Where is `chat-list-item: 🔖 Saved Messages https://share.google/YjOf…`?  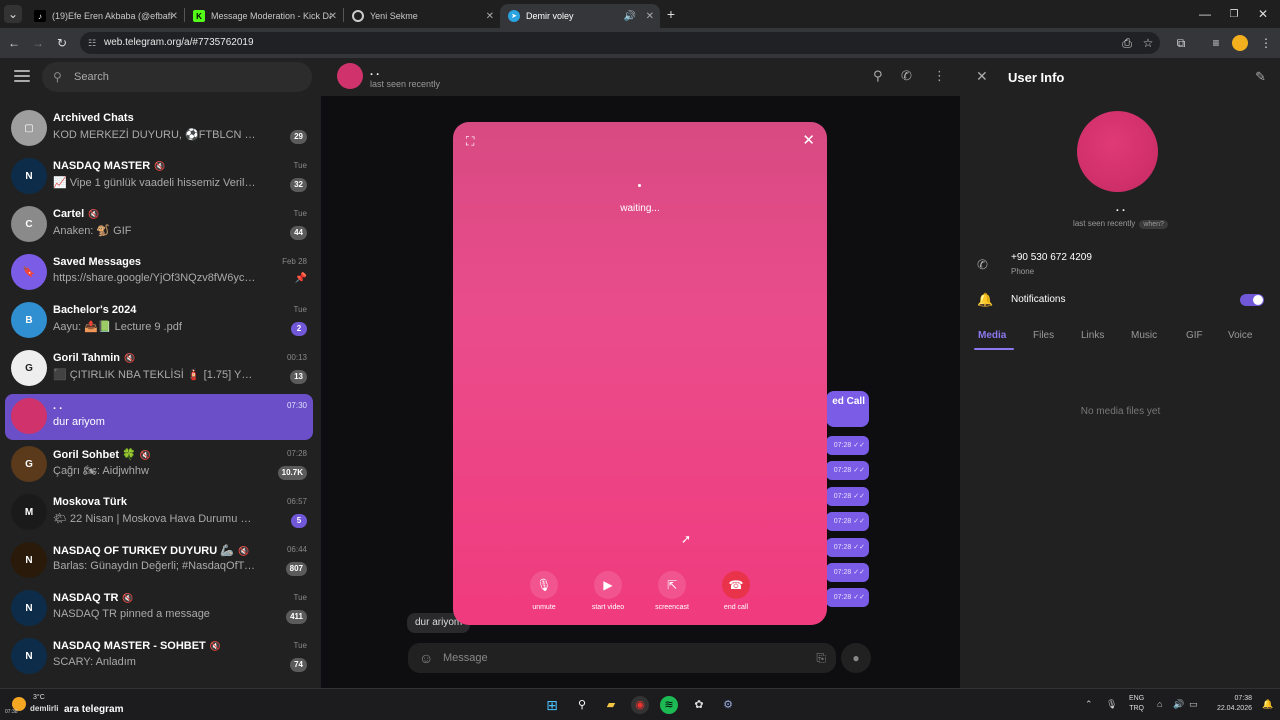
chat-list-item: 🔖 Saved Messages https://share.google/YjOf… is located at coordinates (159, 273).